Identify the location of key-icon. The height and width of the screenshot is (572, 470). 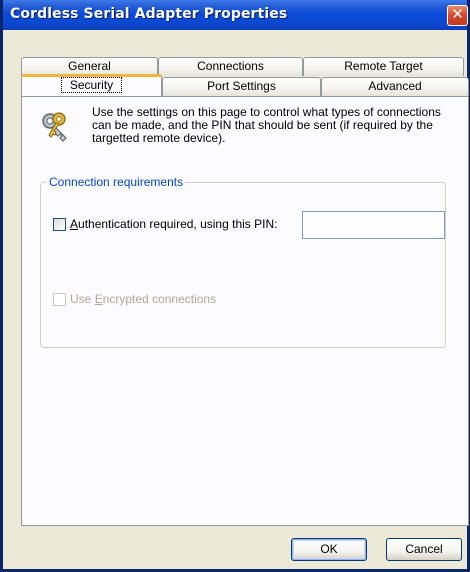
(54, 127).